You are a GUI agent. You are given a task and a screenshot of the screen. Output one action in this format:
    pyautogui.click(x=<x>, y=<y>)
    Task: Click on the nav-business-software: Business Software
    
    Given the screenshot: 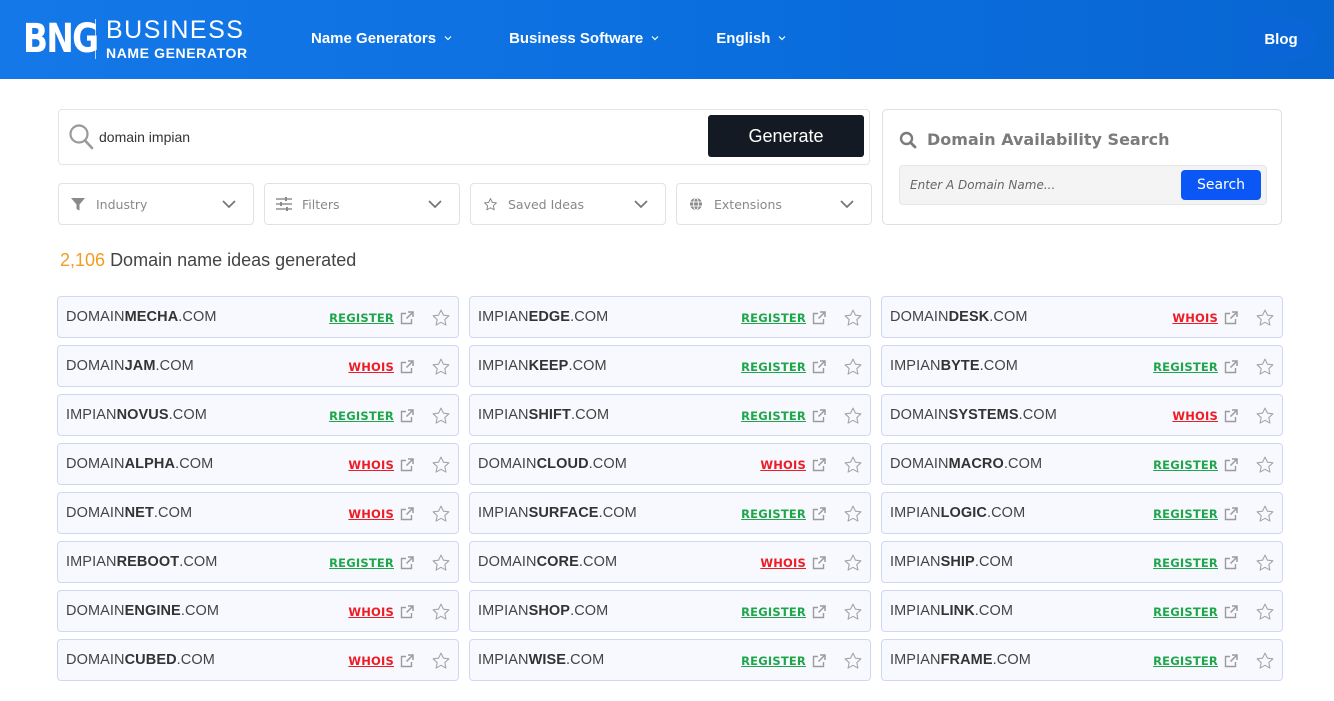 What is the action you would take?
    pyautogui.click(x=584, y=38)
    